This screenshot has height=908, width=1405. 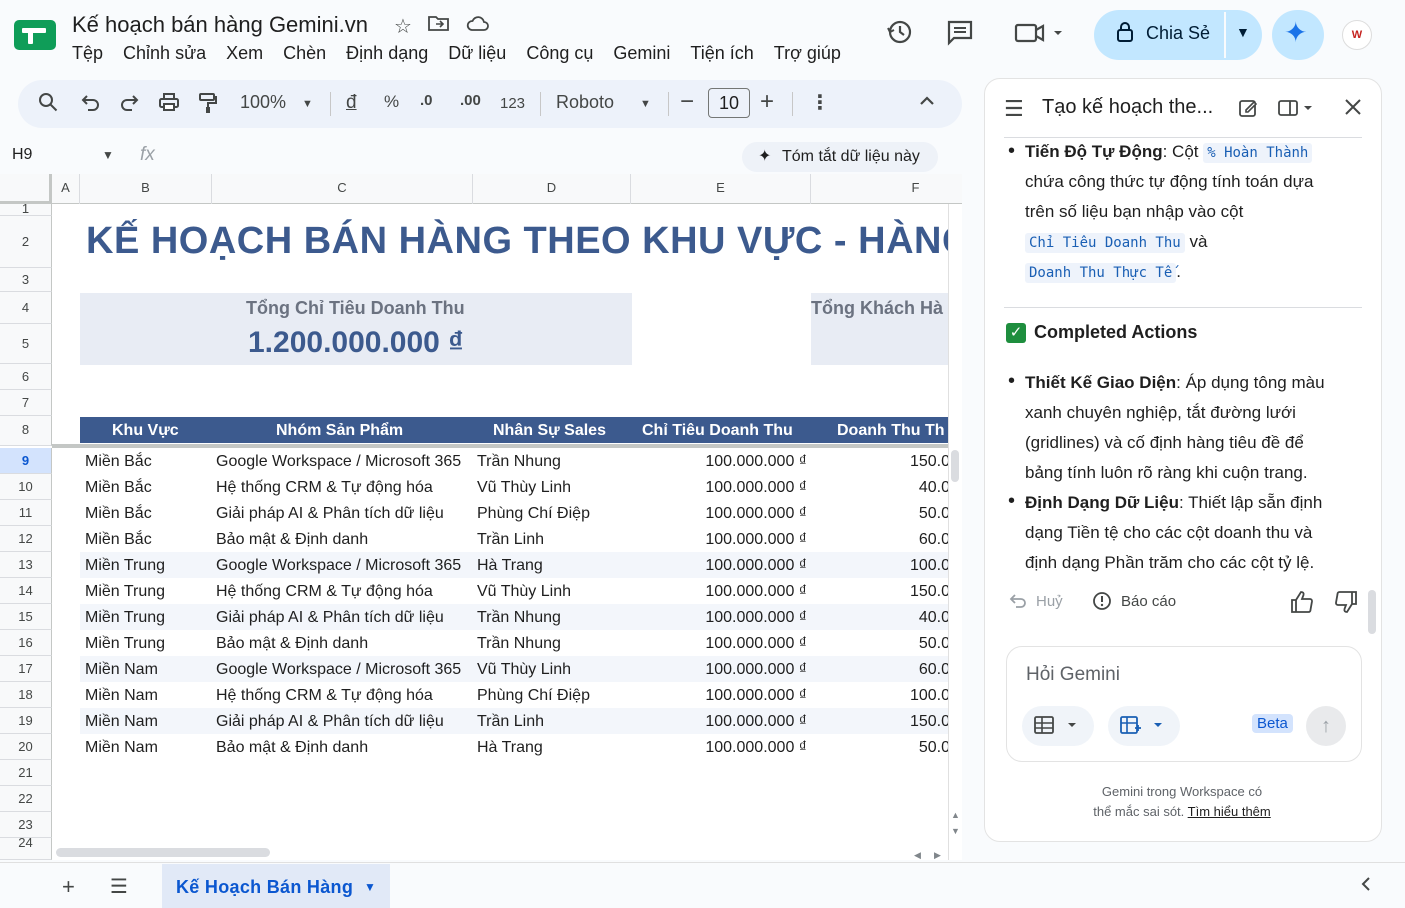 I want to click on zoom-select: 100%, so click(x=263, y=102).